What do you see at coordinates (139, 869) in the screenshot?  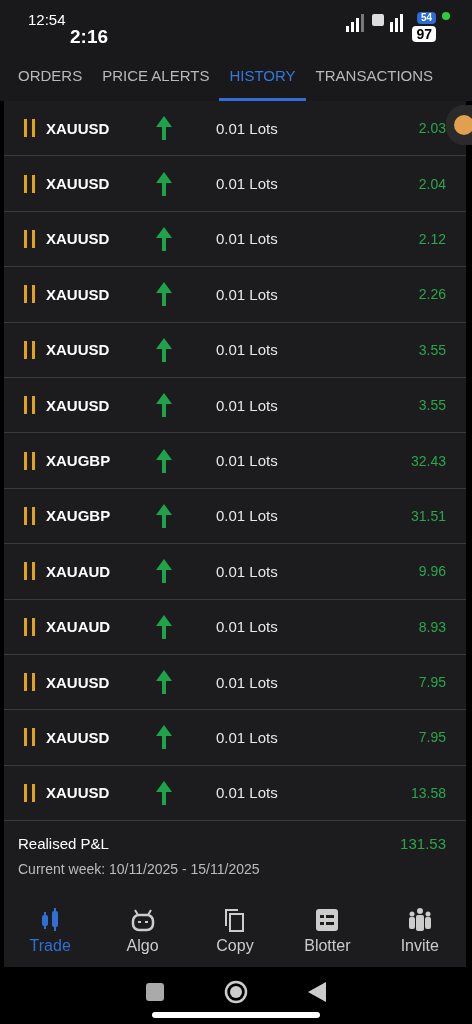 I see `period-text: Current week: 10/11/2025 - 15/11/2025` at bounding box center [139, 869].